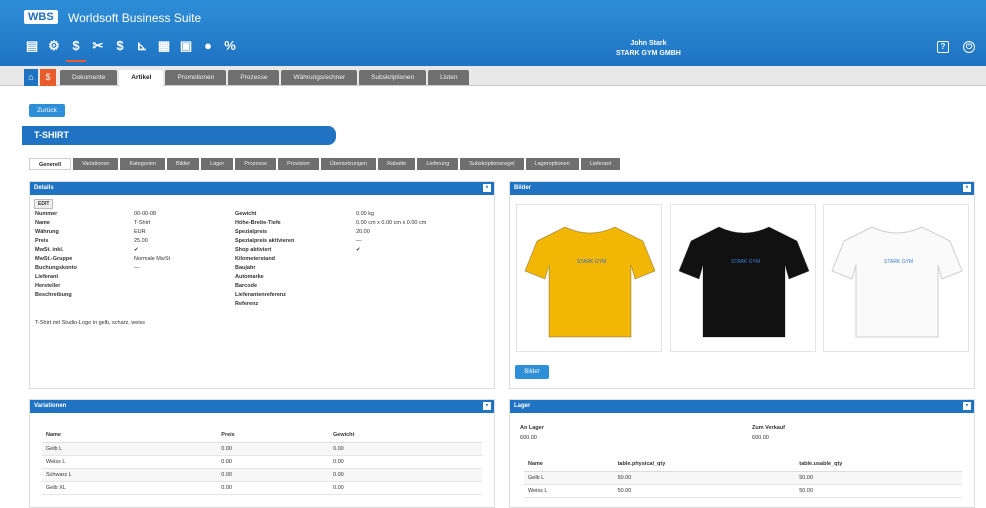 The width and height of the screenshot is (986, 508). Describe the element at coordinates (648, 53) in the screenshot. I see `user-company: STARK GYM GMBH` at that location.